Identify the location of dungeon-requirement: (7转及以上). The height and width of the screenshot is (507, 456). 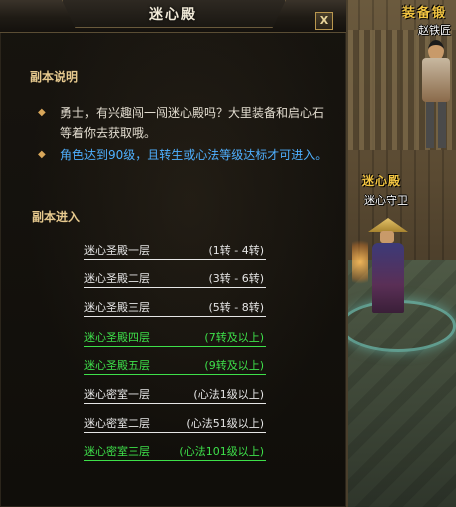
(234, 337).